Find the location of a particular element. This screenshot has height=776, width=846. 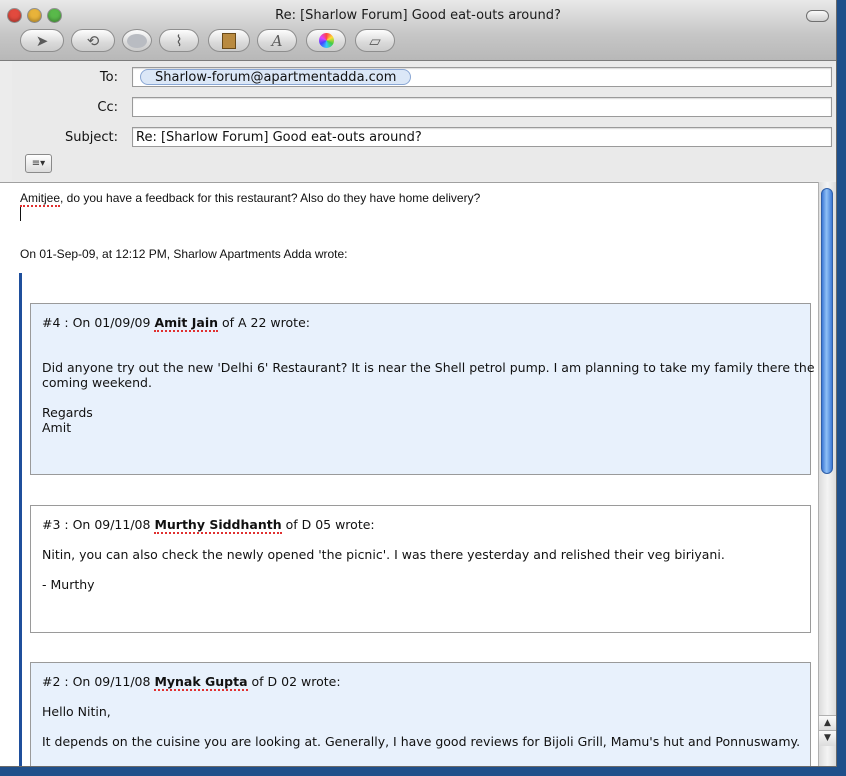

address-book-icon is located at coordinates (229, 40).